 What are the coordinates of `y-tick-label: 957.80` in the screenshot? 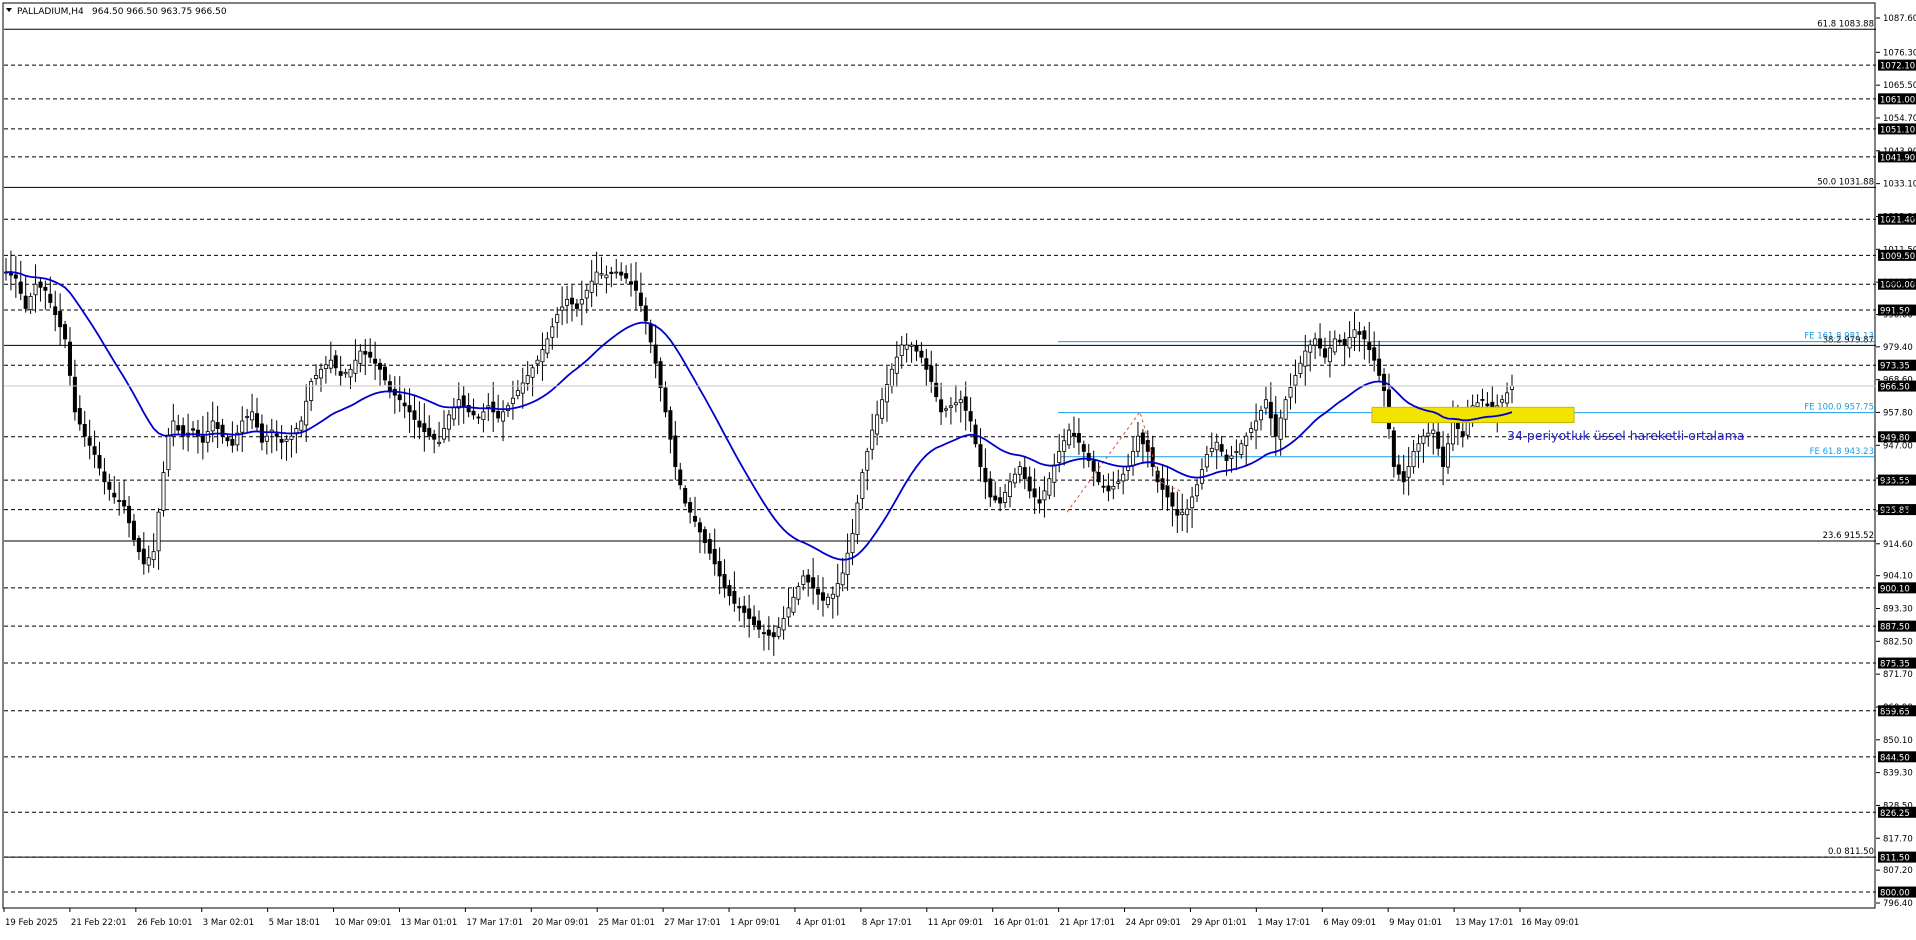 It's located at (1898, 413).